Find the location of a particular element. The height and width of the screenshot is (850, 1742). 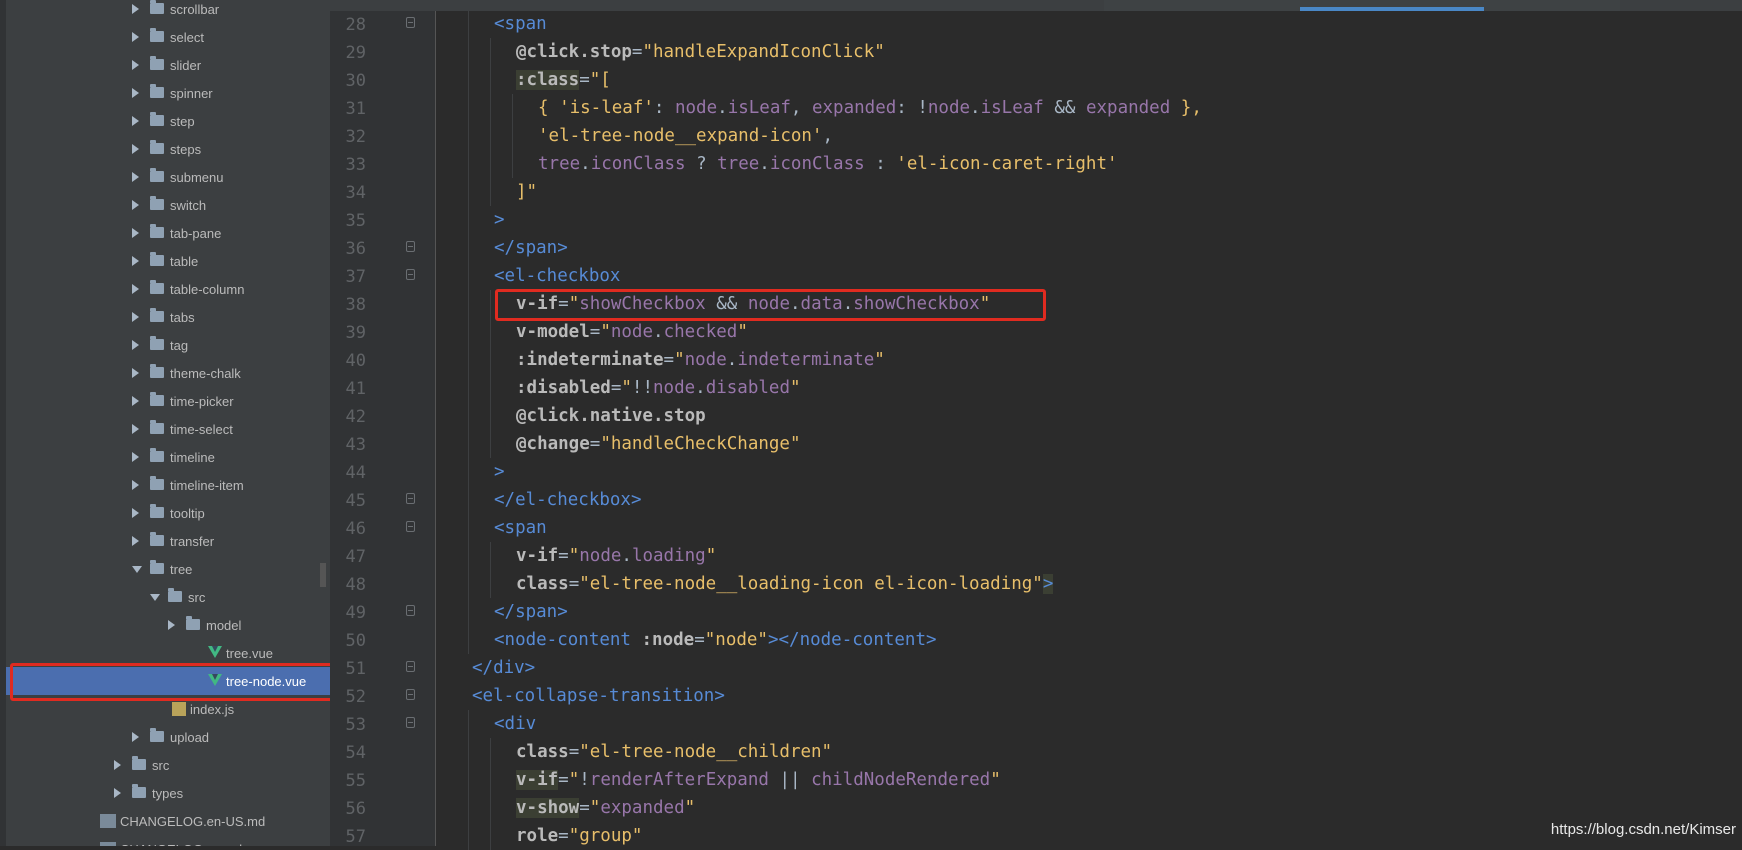

code-token: . is located at coordinates (658, 332).